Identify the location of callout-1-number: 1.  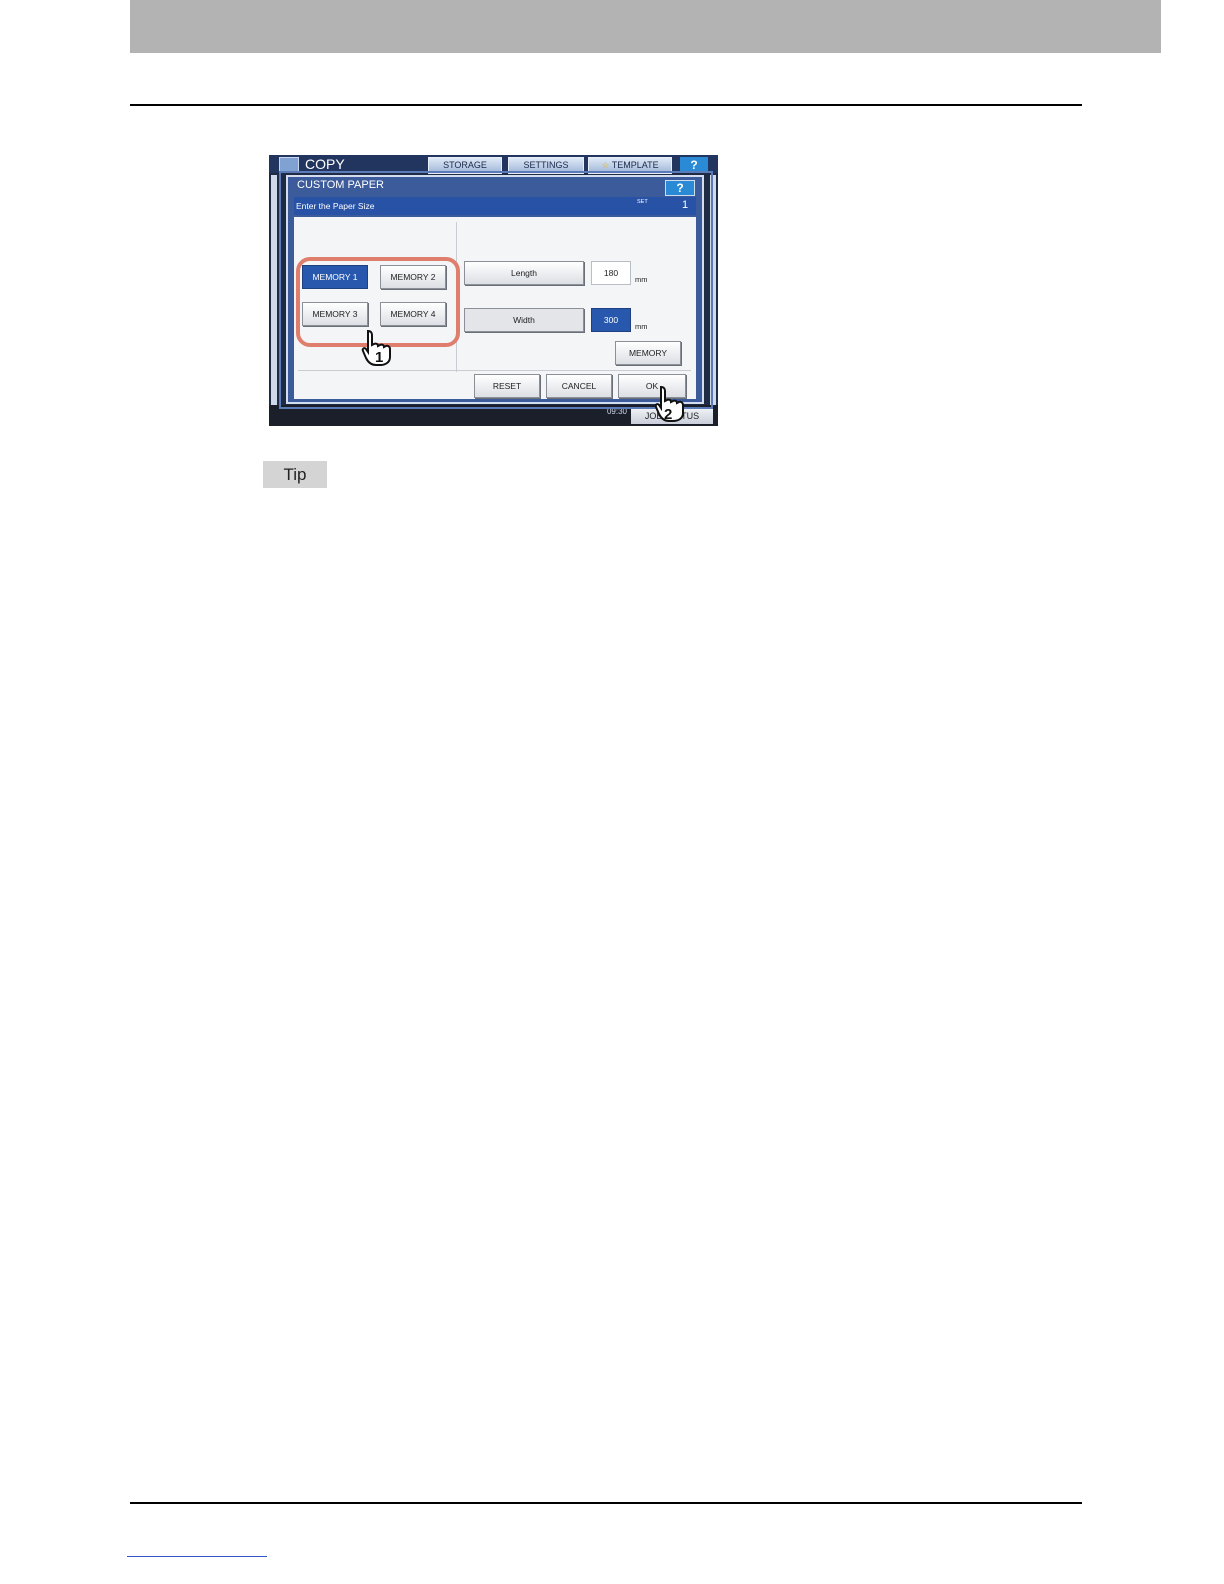
(379, 357).